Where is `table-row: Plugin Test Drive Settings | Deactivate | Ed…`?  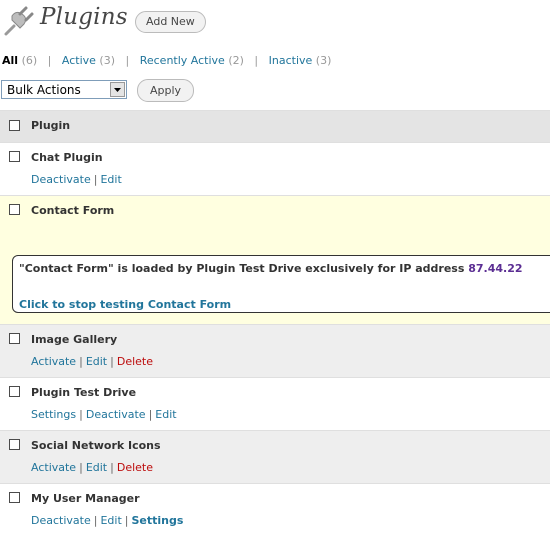 table-row: Plugin Test Drive Settings | Deactivate | Ed… is located at coordinates (275, 404).